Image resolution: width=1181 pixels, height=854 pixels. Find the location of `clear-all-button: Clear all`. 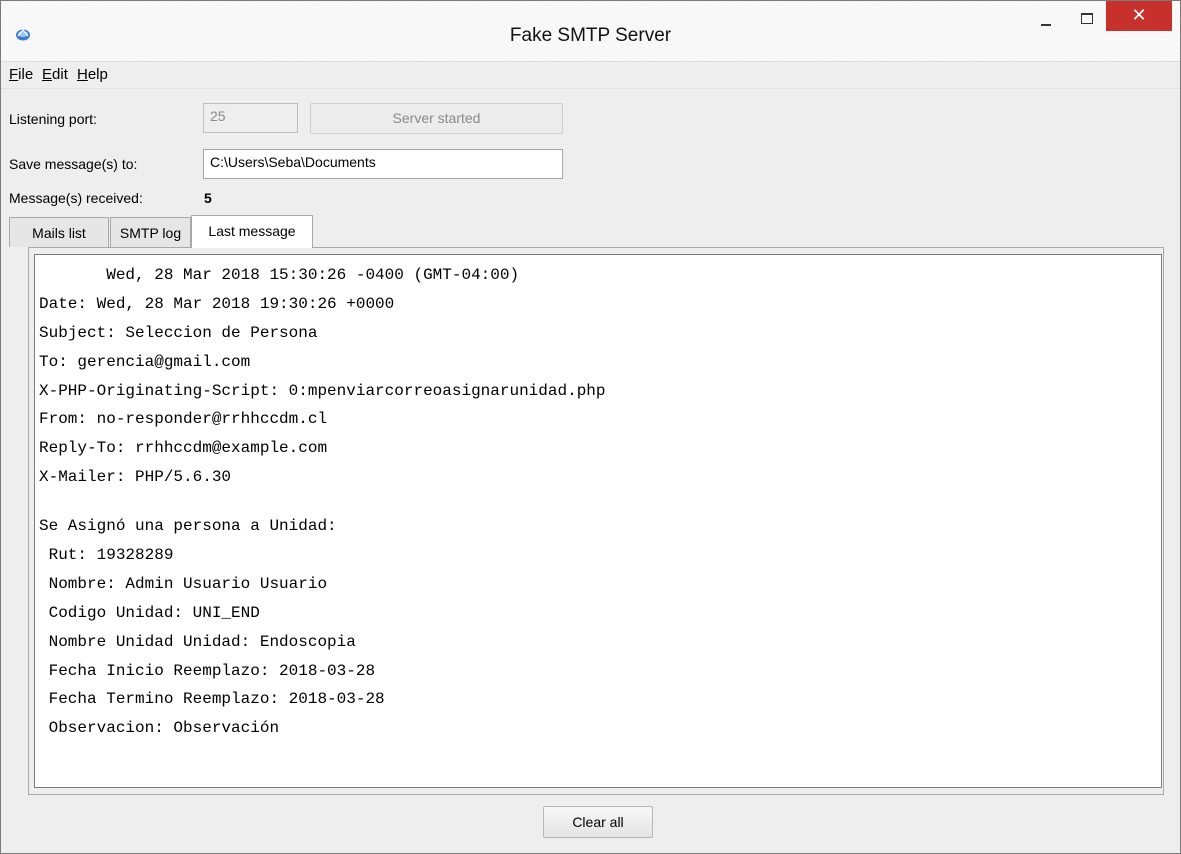

clear-all-button: Clear all is located at coordinates (598, 822).